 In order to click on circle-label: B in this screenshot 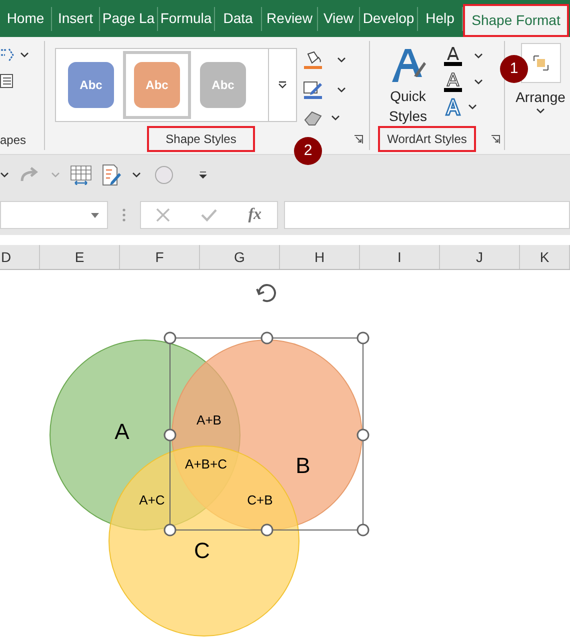, I will do `click(303, 466)`.